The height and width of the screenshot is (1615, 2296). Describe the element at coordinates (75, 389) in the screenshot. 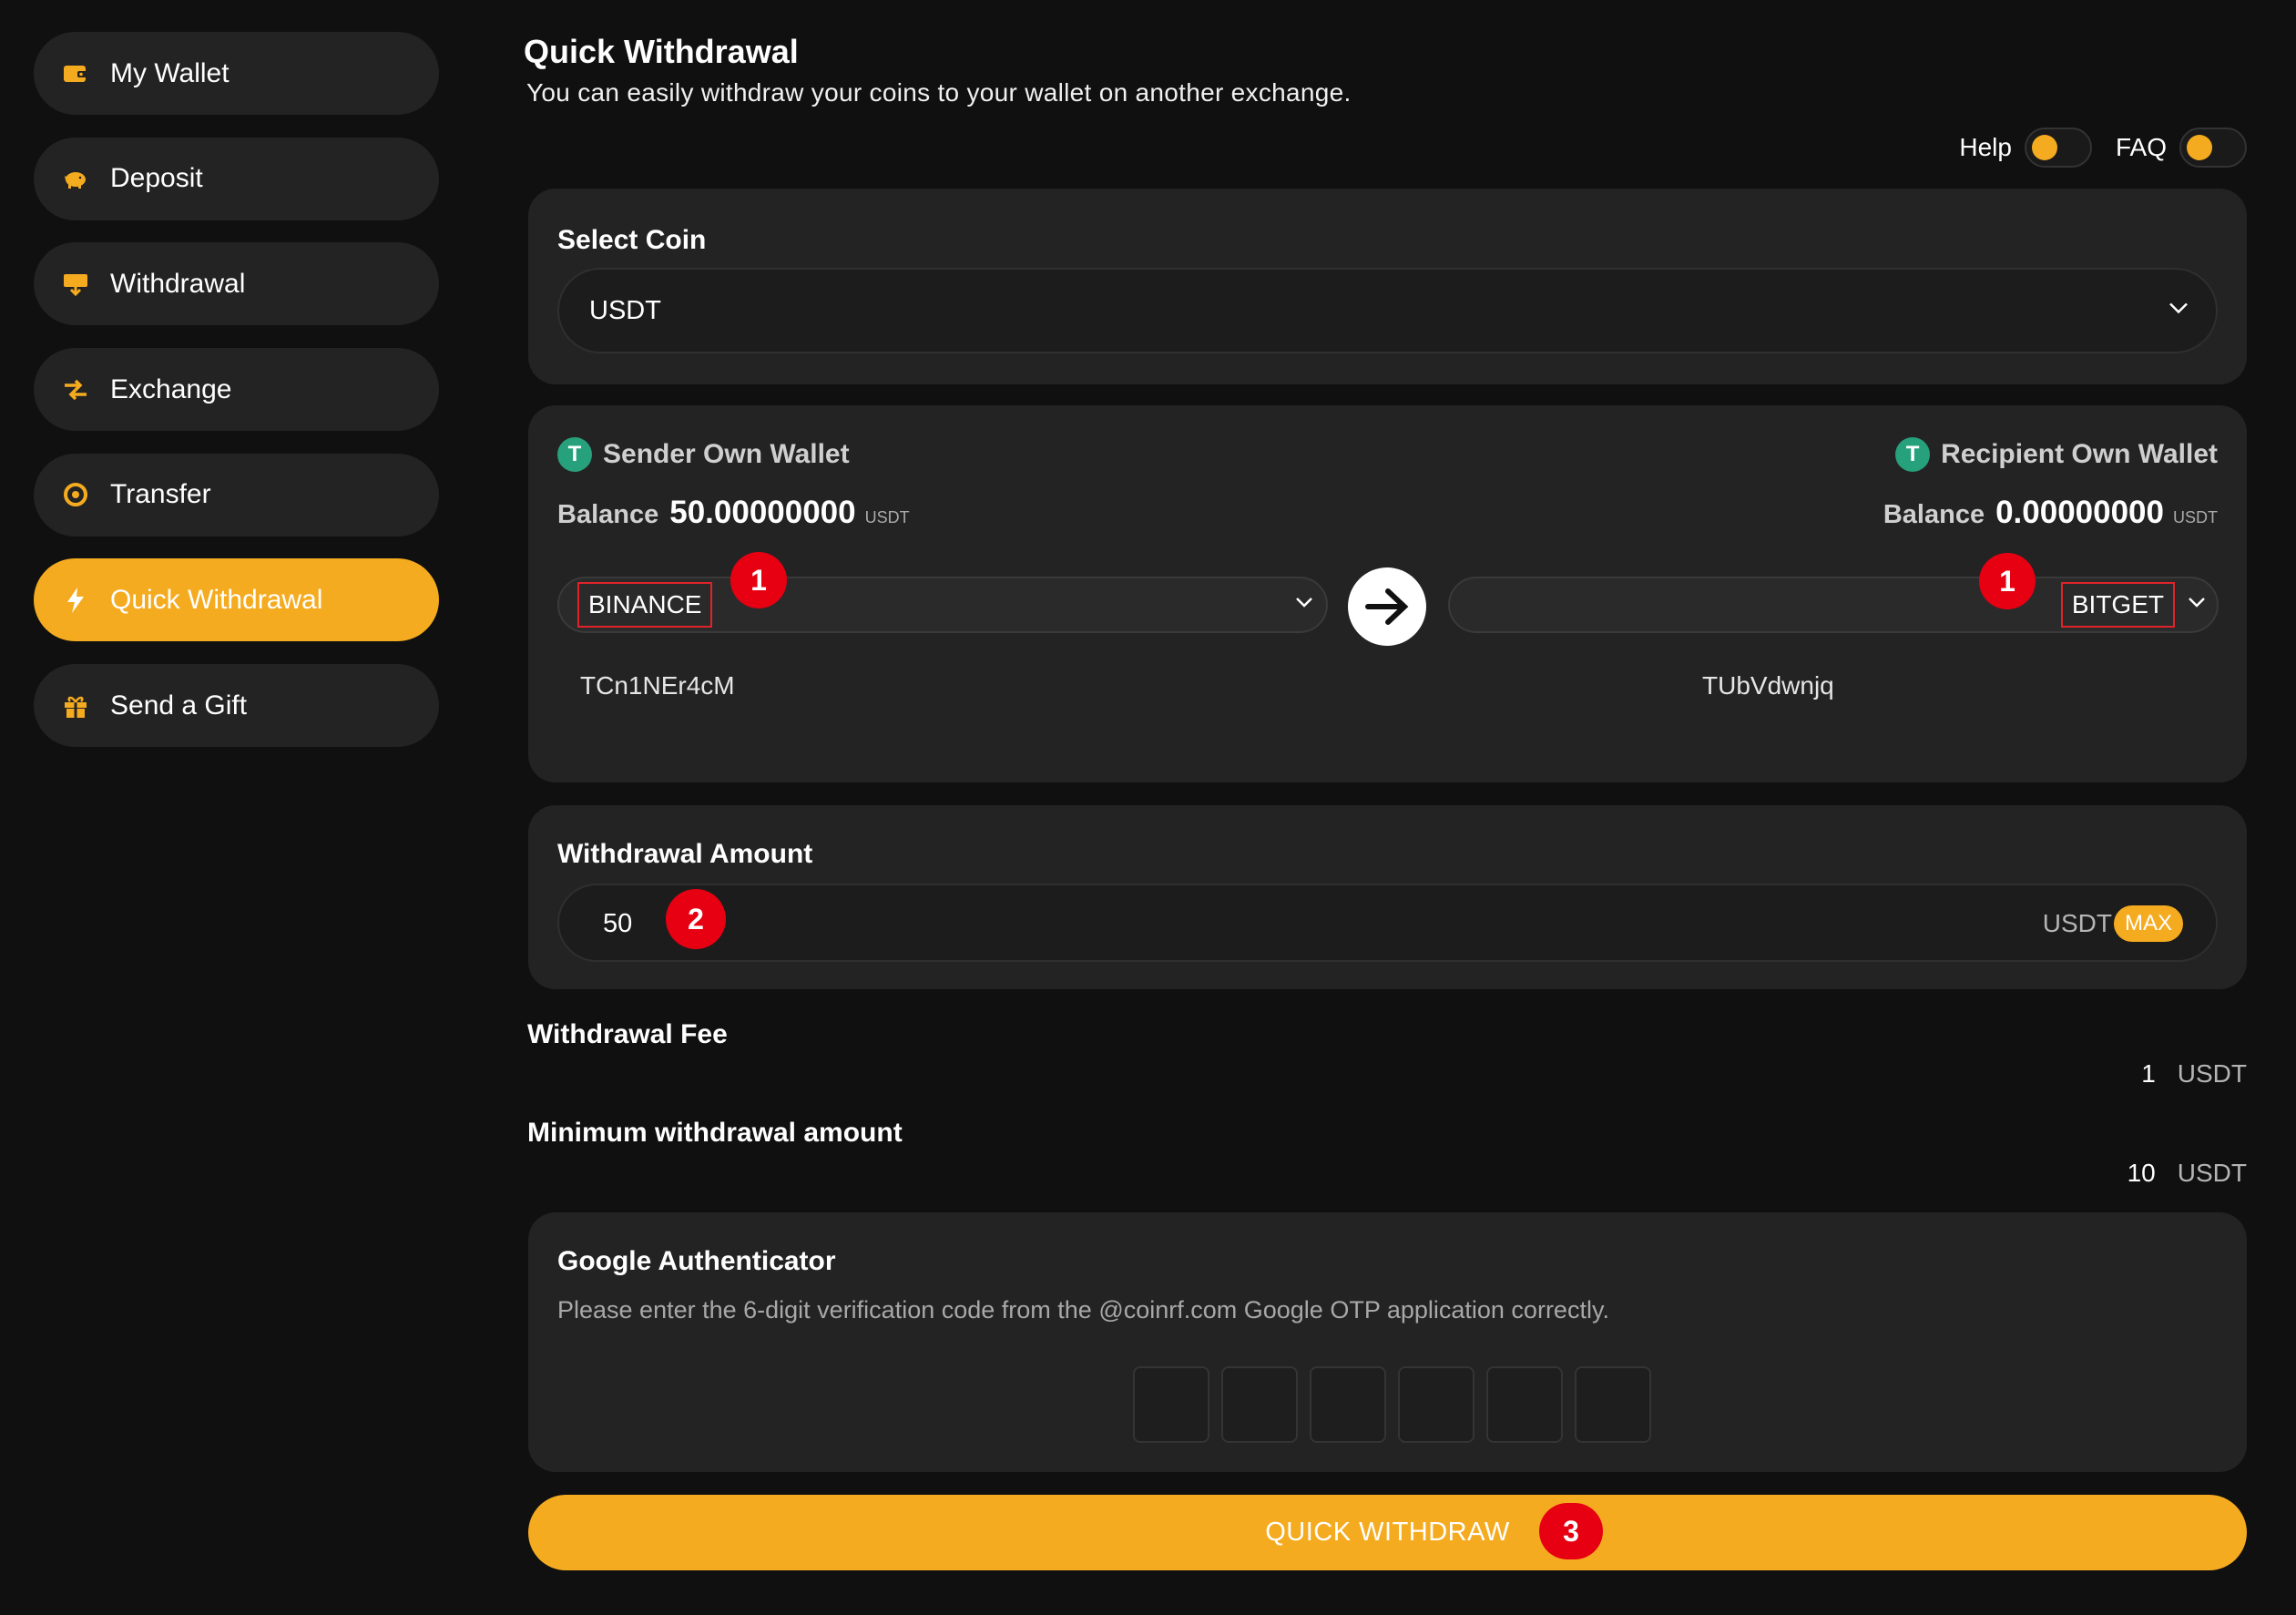

I see `exchange-arrows-icon` at that location.